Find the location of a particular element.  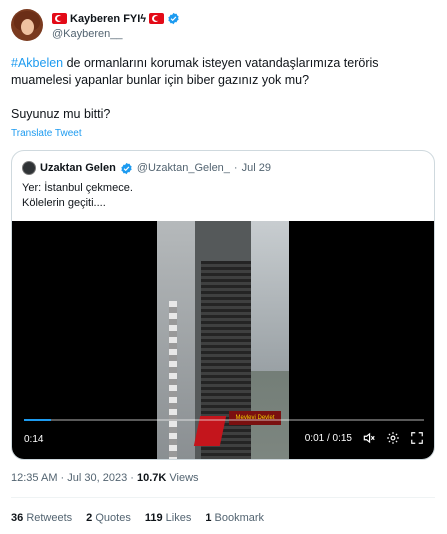

video-controls: 0:01 / 0:15 is located at coordinates (364, 438).